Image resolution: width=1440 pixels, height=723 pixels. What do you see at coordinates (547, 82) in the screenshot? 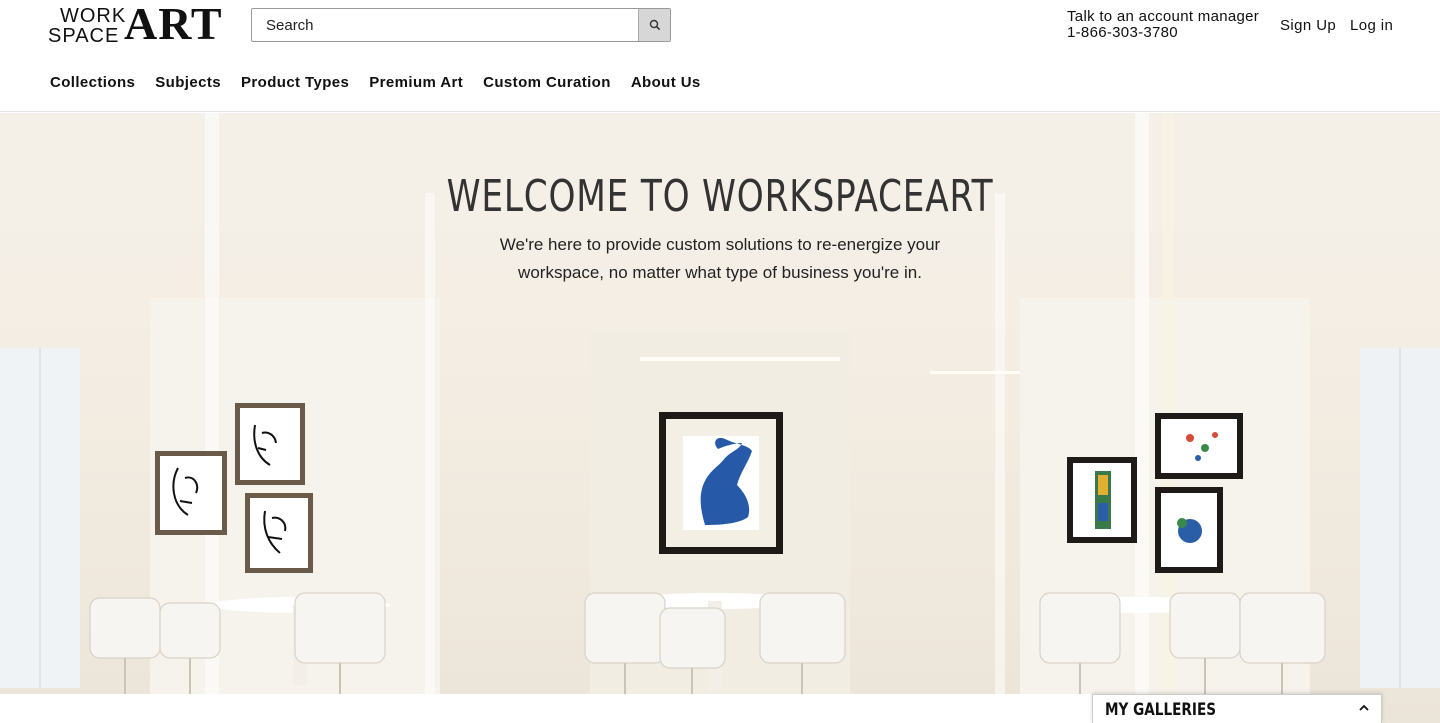
I see `nav-custom-curation: Custom Curation` at bounding box center [547, 82].